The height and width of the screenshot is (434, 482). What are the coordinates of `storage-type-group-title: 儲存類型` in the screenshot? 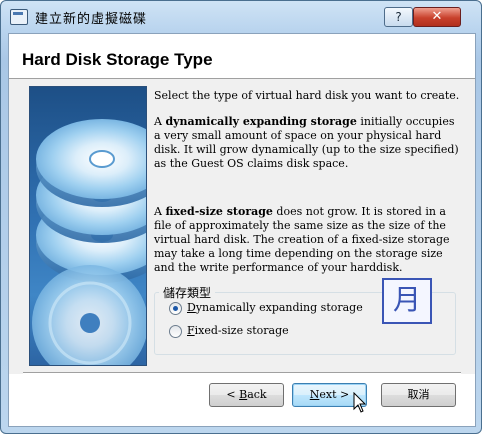 It's located at (187, 292).